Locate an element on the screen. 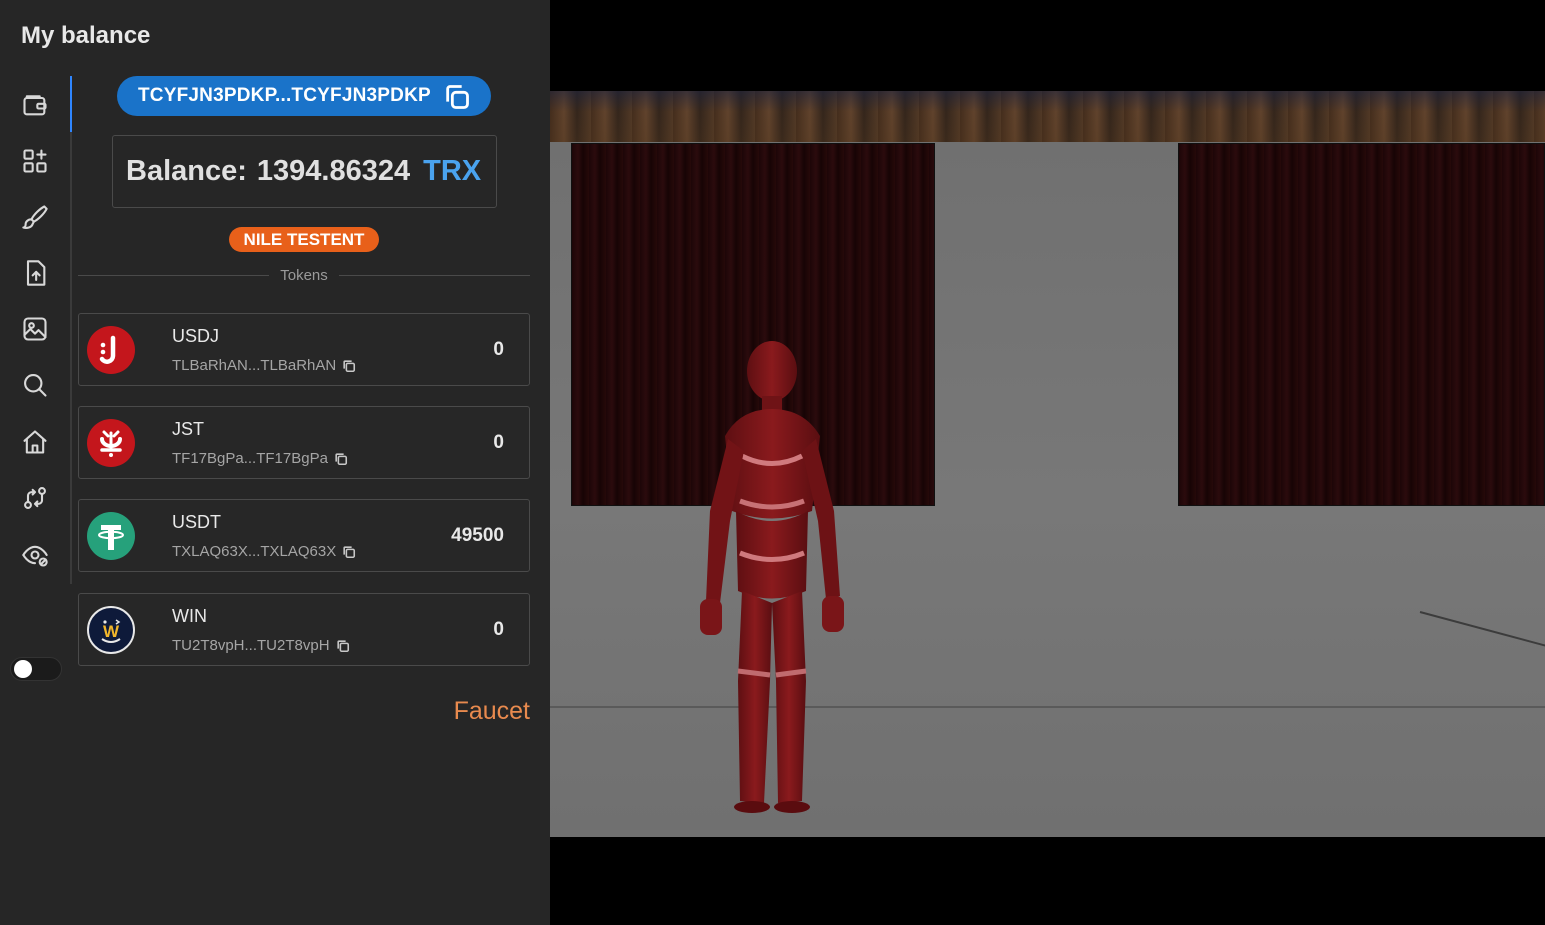 The height and width of the screenshot is (925, 1545). wallet-icon is located at coordinates (35, 105).